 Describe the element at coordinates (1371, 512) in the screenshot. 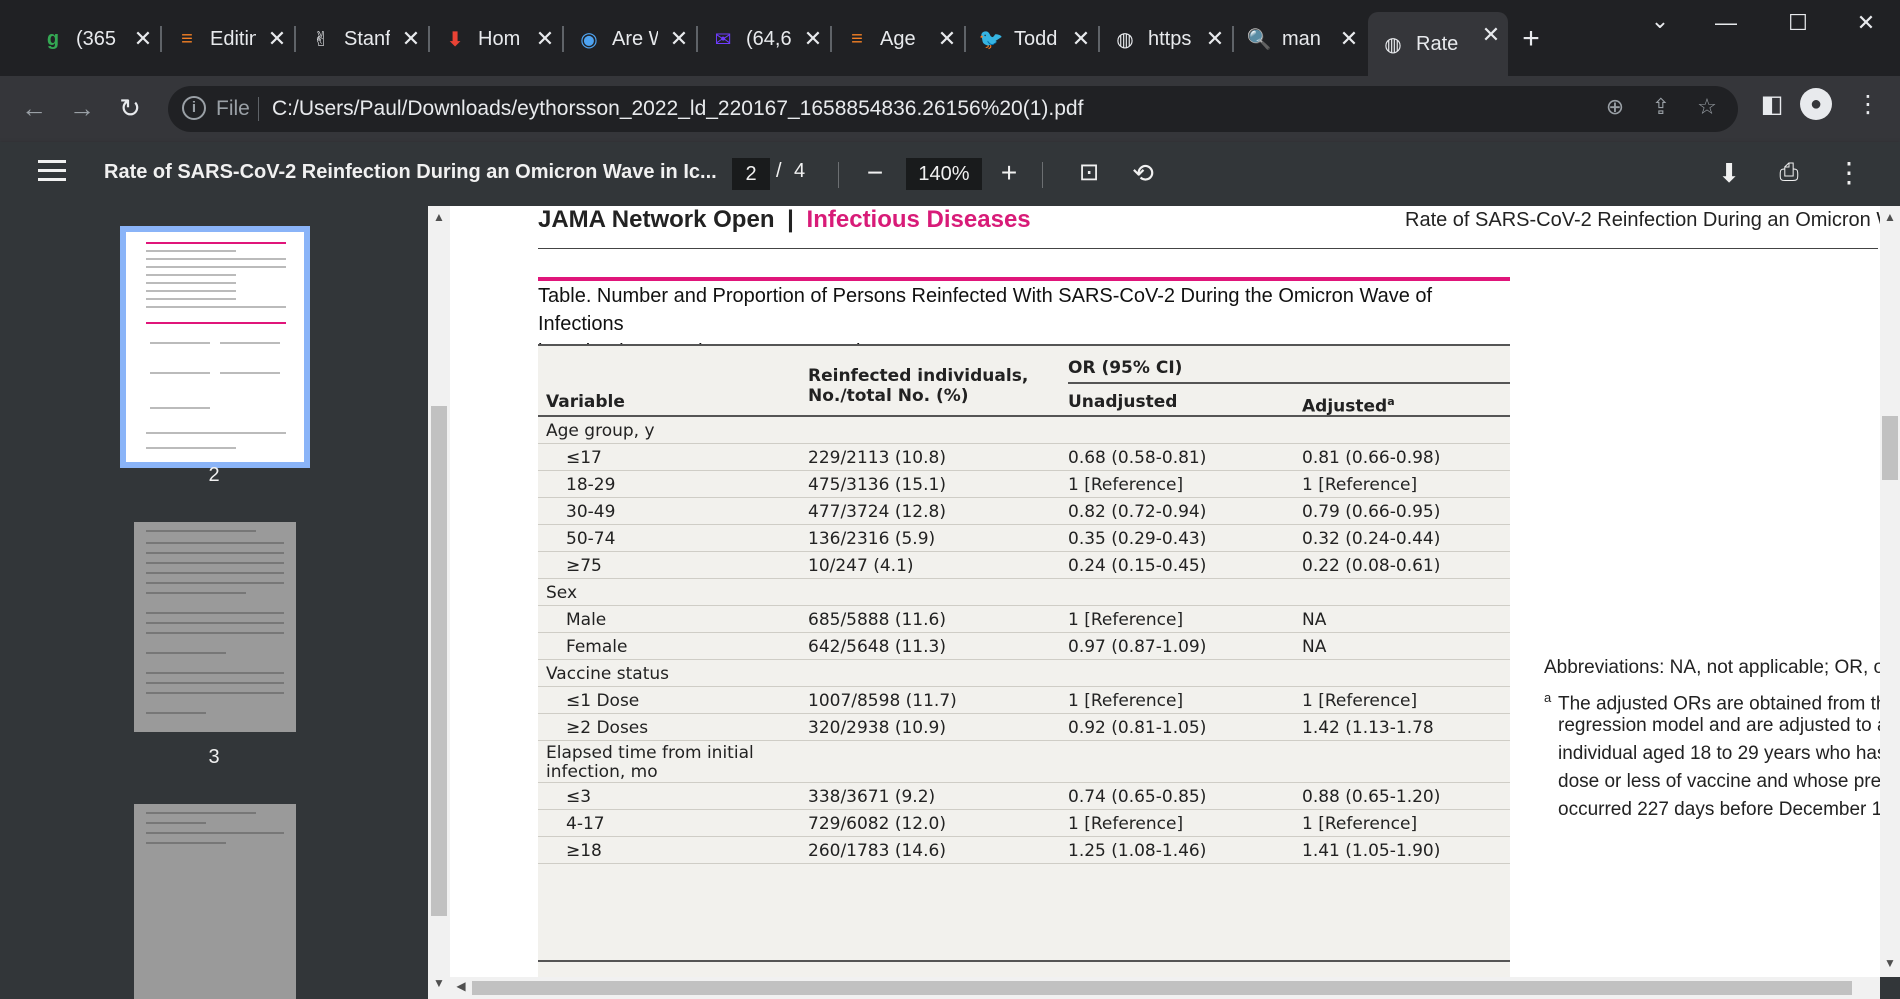

I see `cell-adjusted: 0.79 (0.66-0.95)` at that location.